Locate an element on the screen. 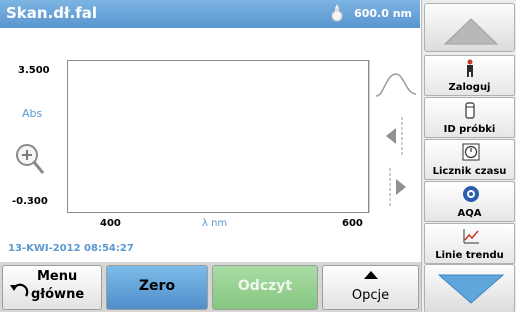 The image size is (516, 312). scroll-up-button is located at coordinates (469, 27).